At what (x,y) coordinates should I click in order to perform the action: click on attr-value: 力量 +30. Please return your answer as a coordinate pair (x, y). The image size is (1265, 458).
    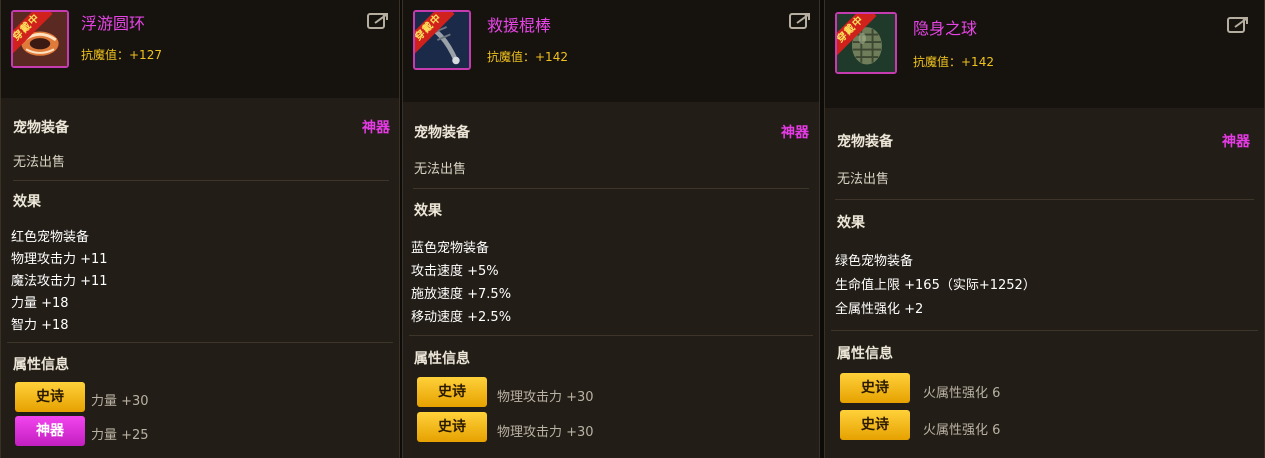
    Looking at the image, I should click on (120, 401).